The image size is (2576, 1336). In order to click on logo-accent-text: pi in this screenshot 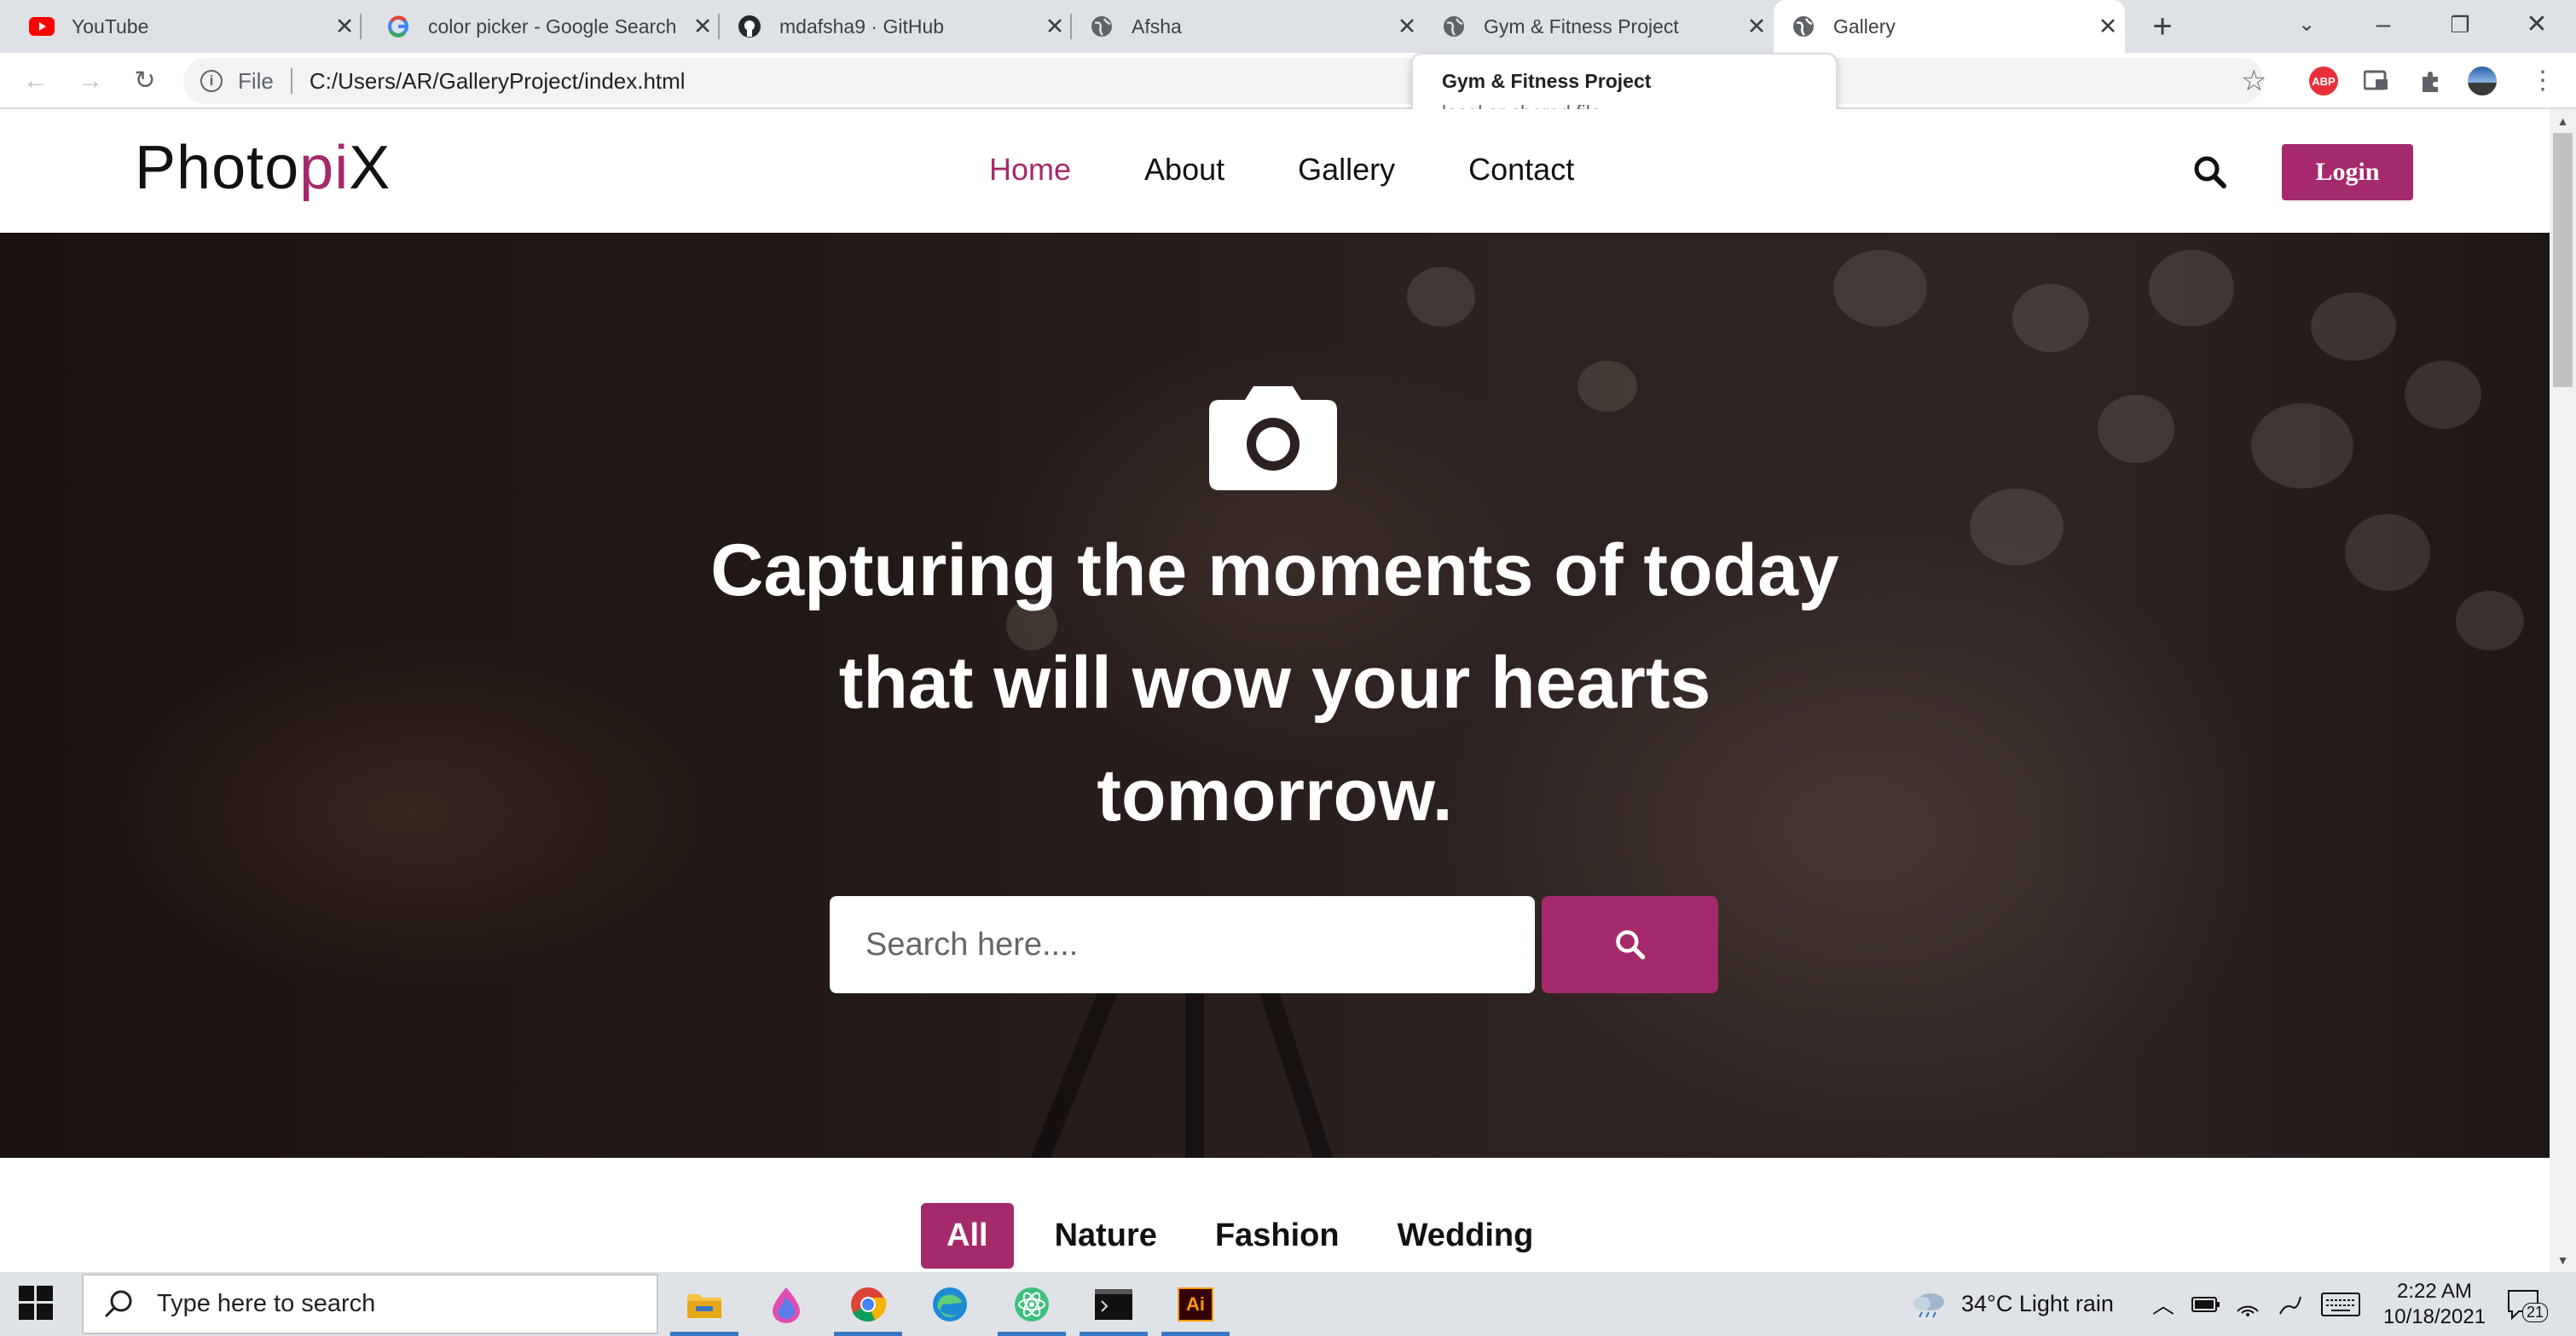, I will do `click(325, 168)`.